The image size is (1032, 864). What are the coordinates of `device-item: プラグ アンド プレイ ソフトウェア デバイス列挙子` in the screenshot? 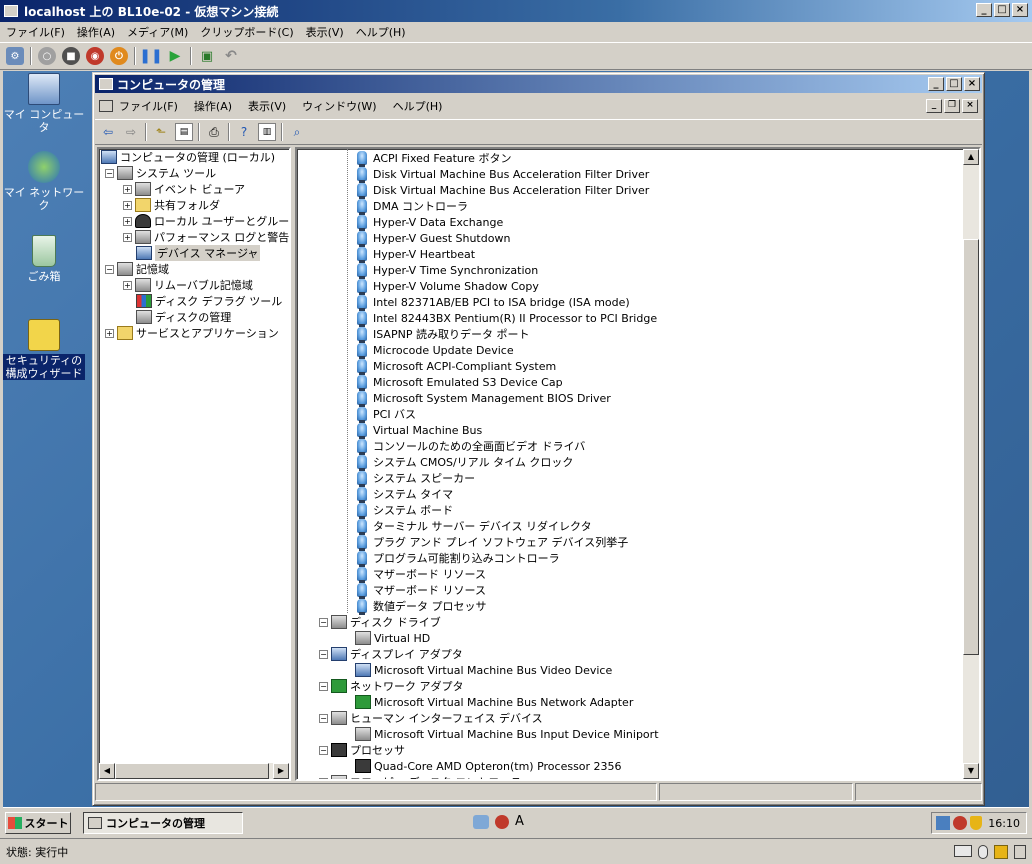 It's located at (491, 542).